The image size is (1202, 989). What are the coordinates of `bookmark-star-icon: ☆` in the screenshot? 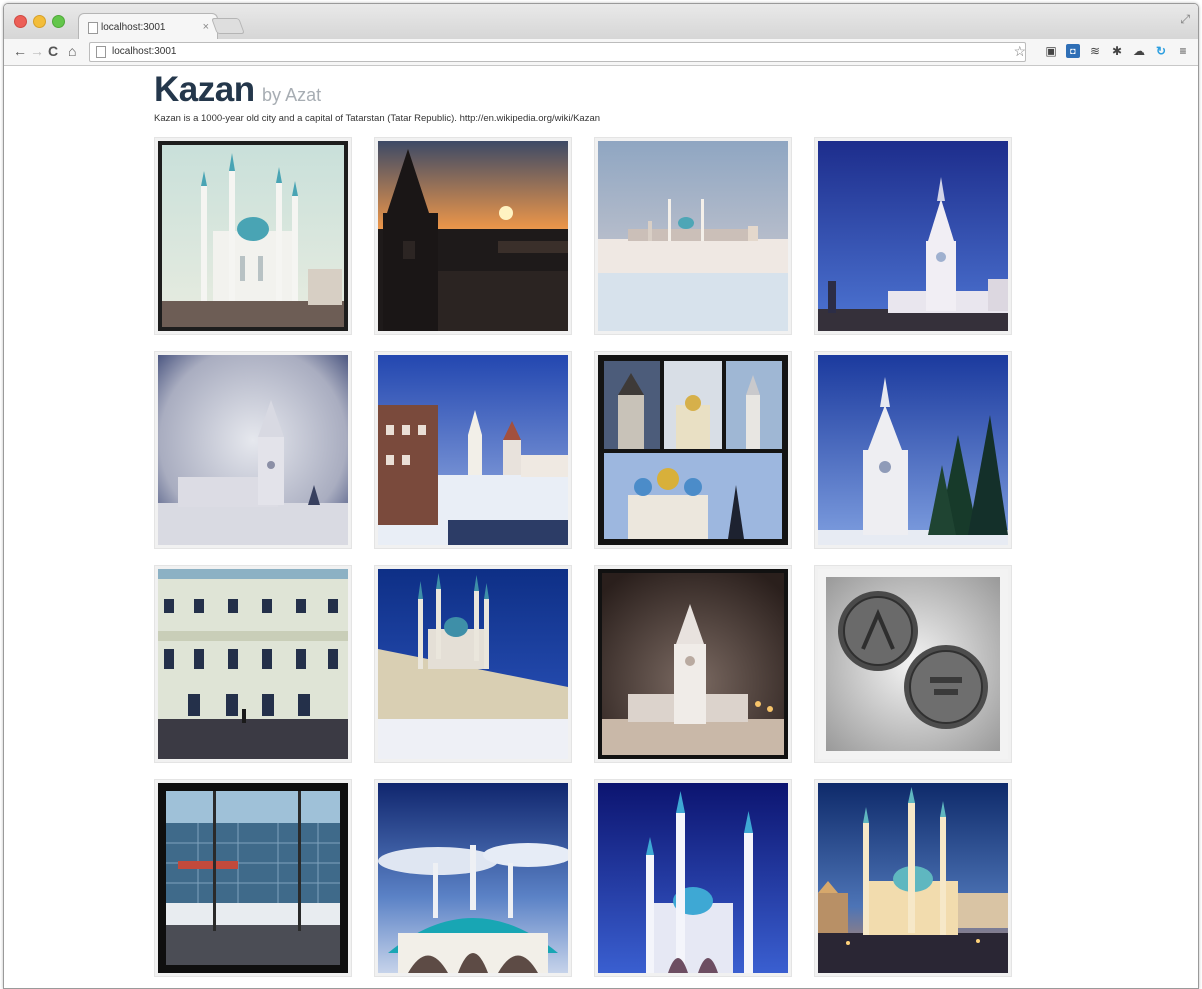 It's located at (1019, 51).